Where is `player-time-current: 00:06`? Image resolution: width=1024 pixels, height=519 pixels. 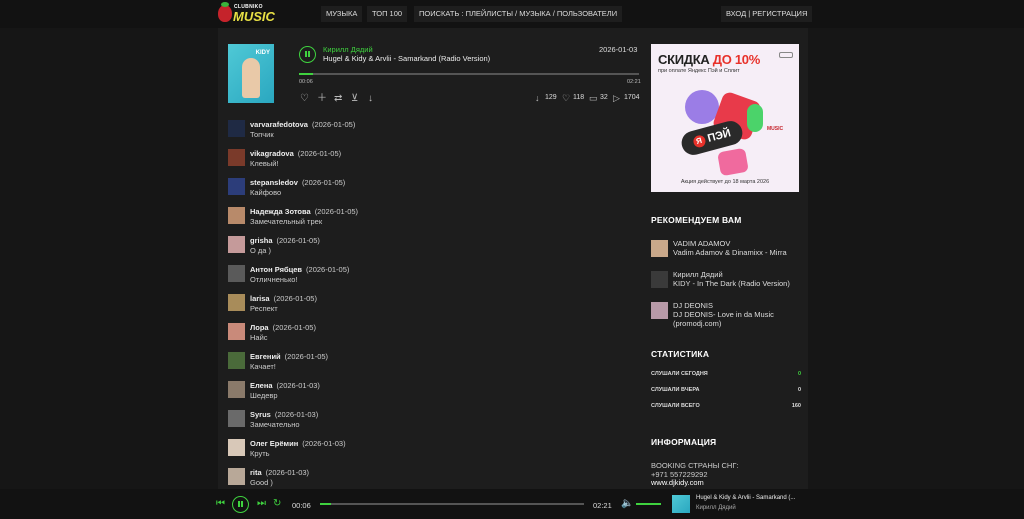
player-time-current: 00:06 is located at coordinates (301, 505).